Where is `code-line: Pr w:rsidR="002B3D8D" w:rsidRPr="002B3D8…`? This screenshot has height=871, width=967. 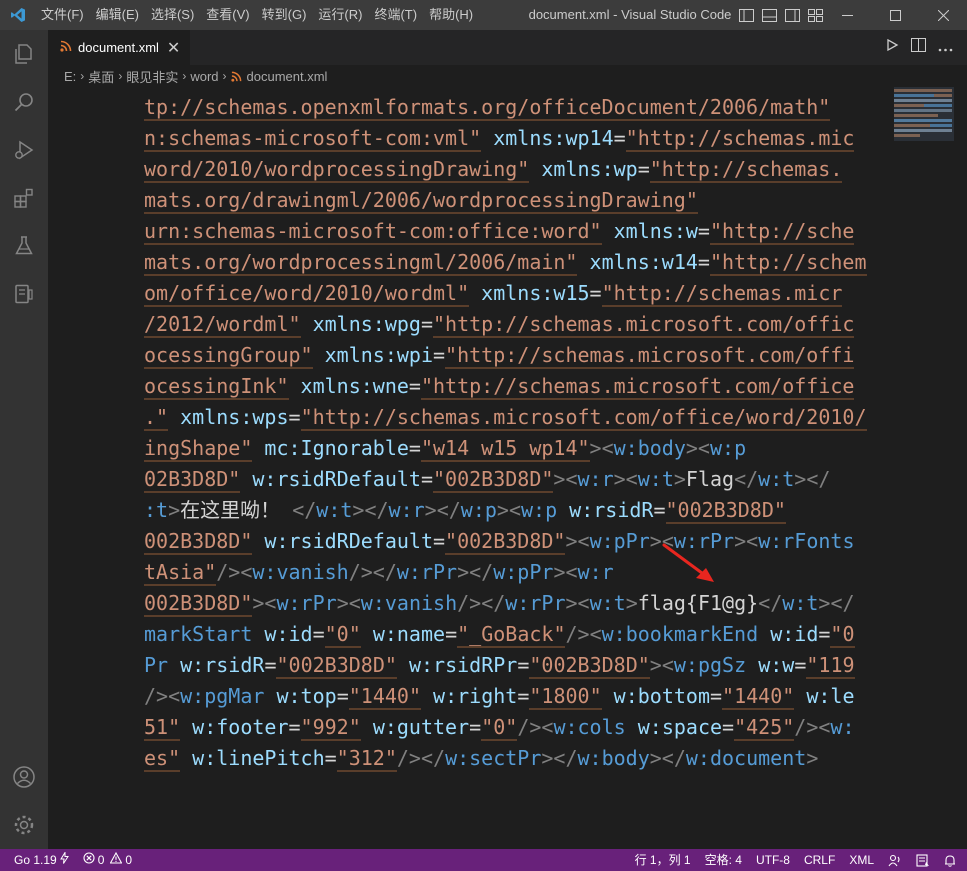
code-line: Pr w:rsidR="002B3D8D" w:rsidRPr="002B3D8… is located at coordinates (515, 665).